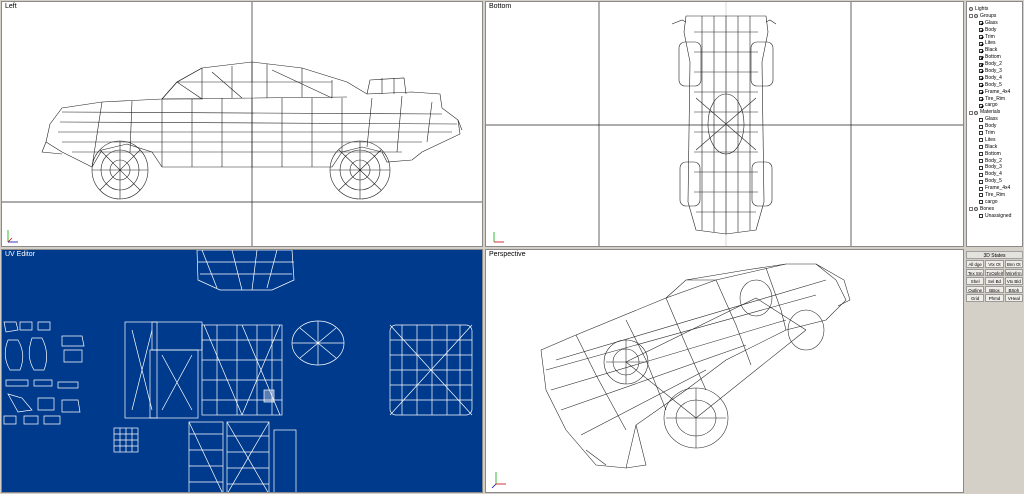 The image size is (1024, 494). What do you see at coordinates (1013, 298) in the screenshot?
I see `state-button: VHeal` at bounding box center [1013, 298].